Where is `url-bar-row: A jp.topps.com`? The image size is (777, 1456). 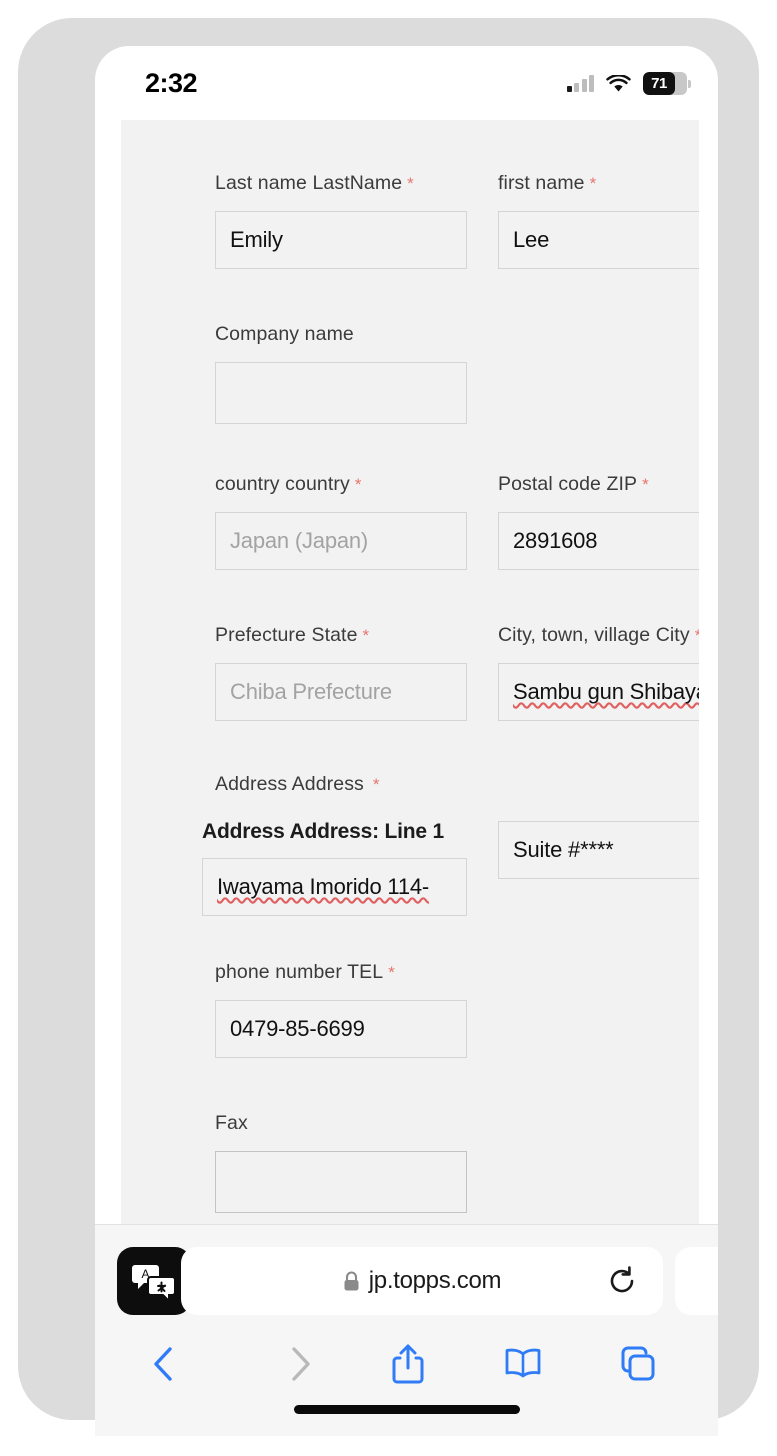 url-bar-row: A jp.topps.com is located at coordinates (406, 1281).